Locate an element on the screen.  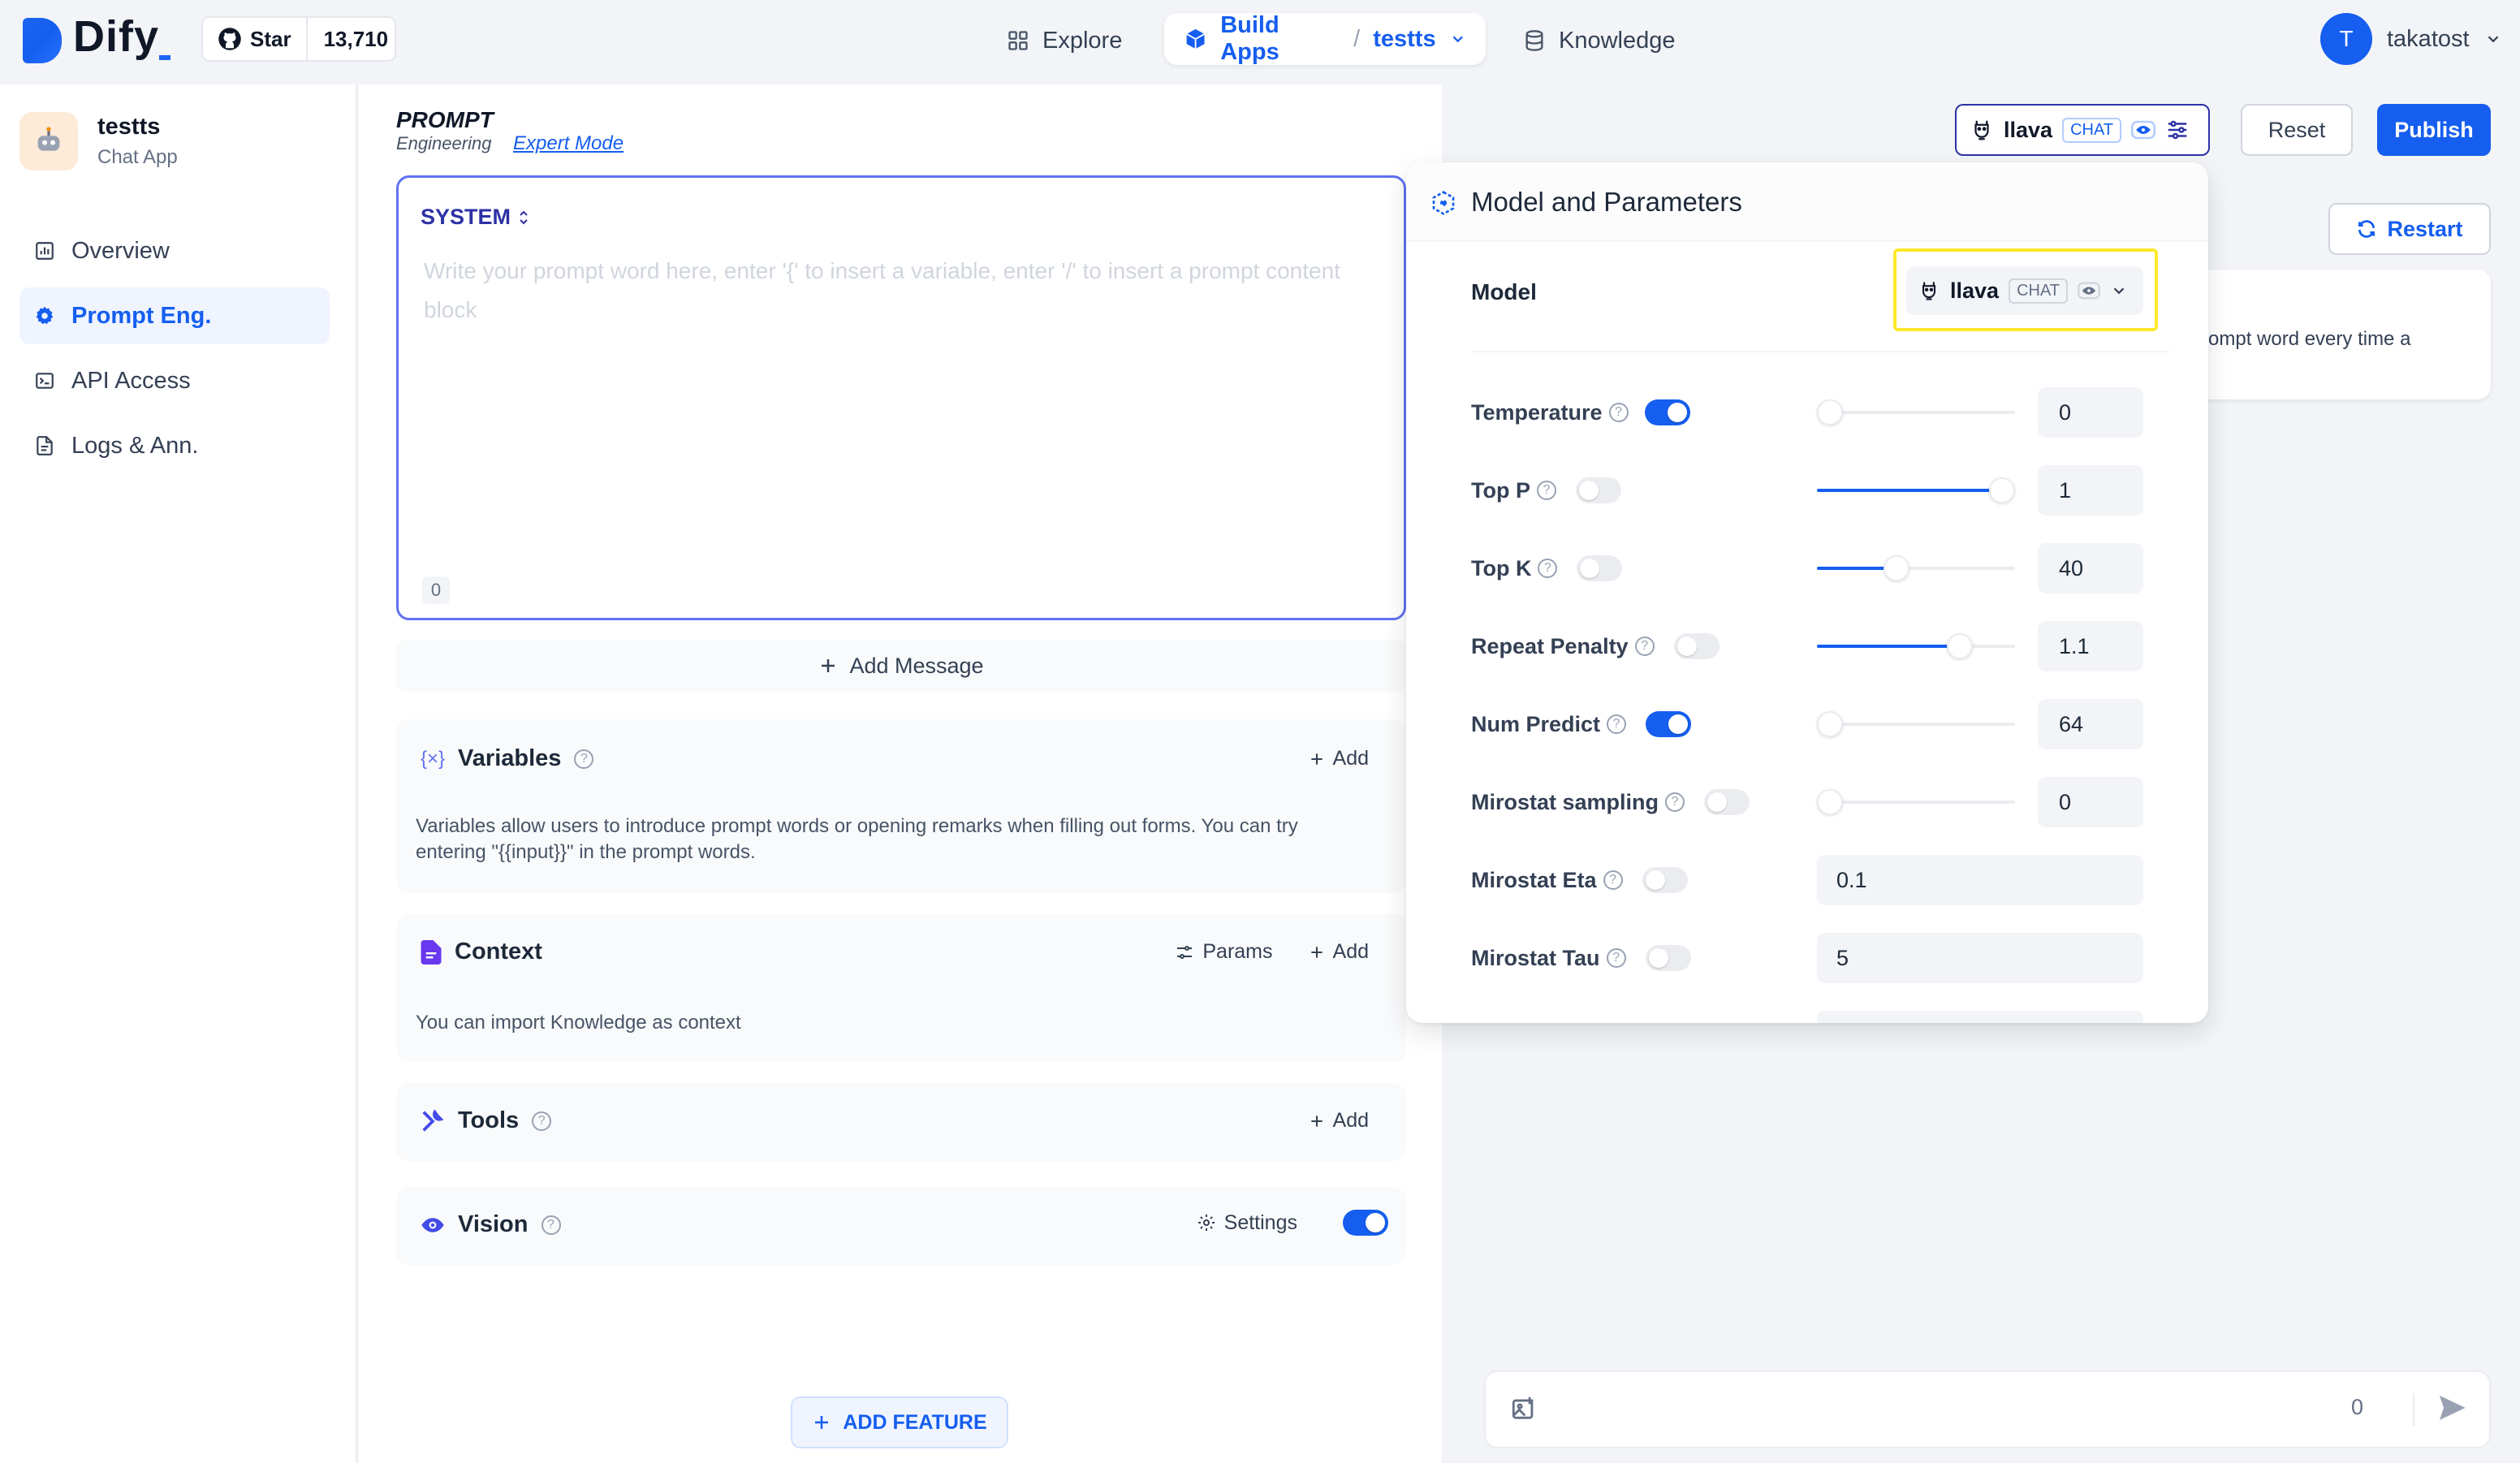
brand-underscore is located at coordinates (164, 58).